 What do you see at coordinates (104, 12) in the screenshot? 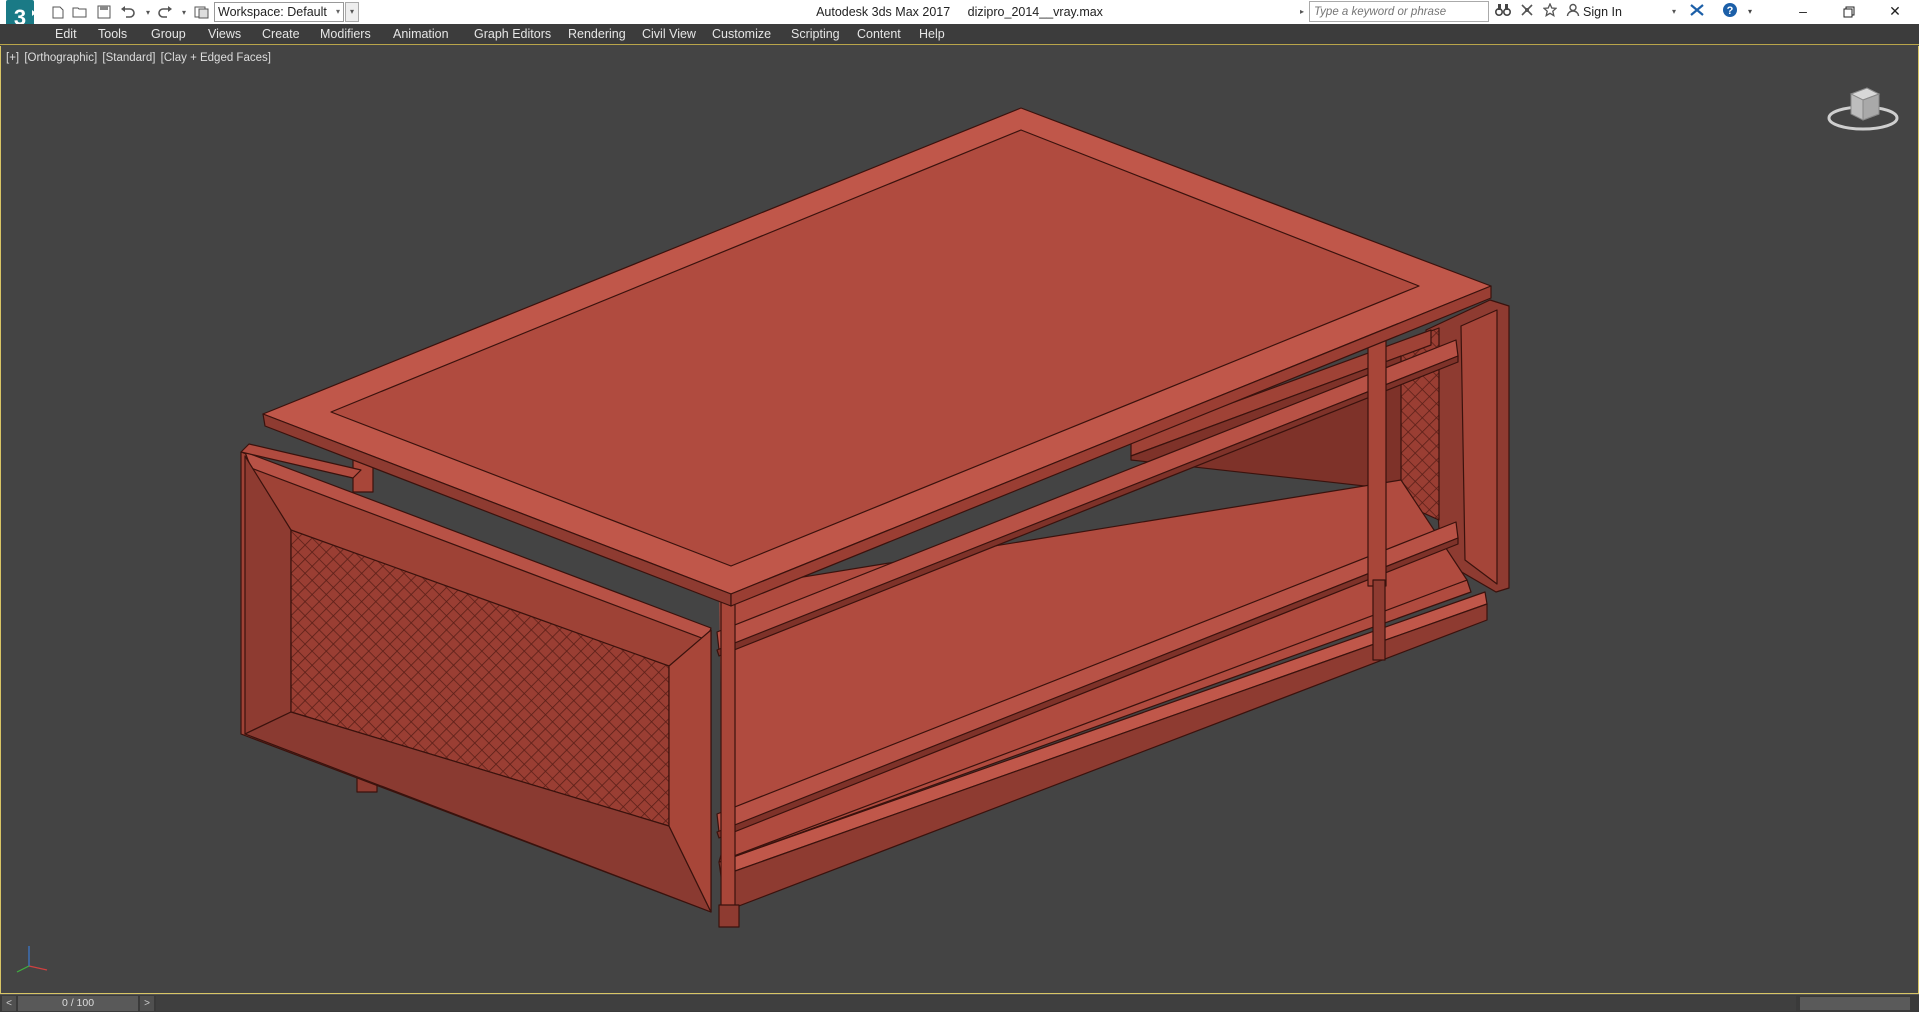
I see `save-icon` at bounding box center [104, 12].